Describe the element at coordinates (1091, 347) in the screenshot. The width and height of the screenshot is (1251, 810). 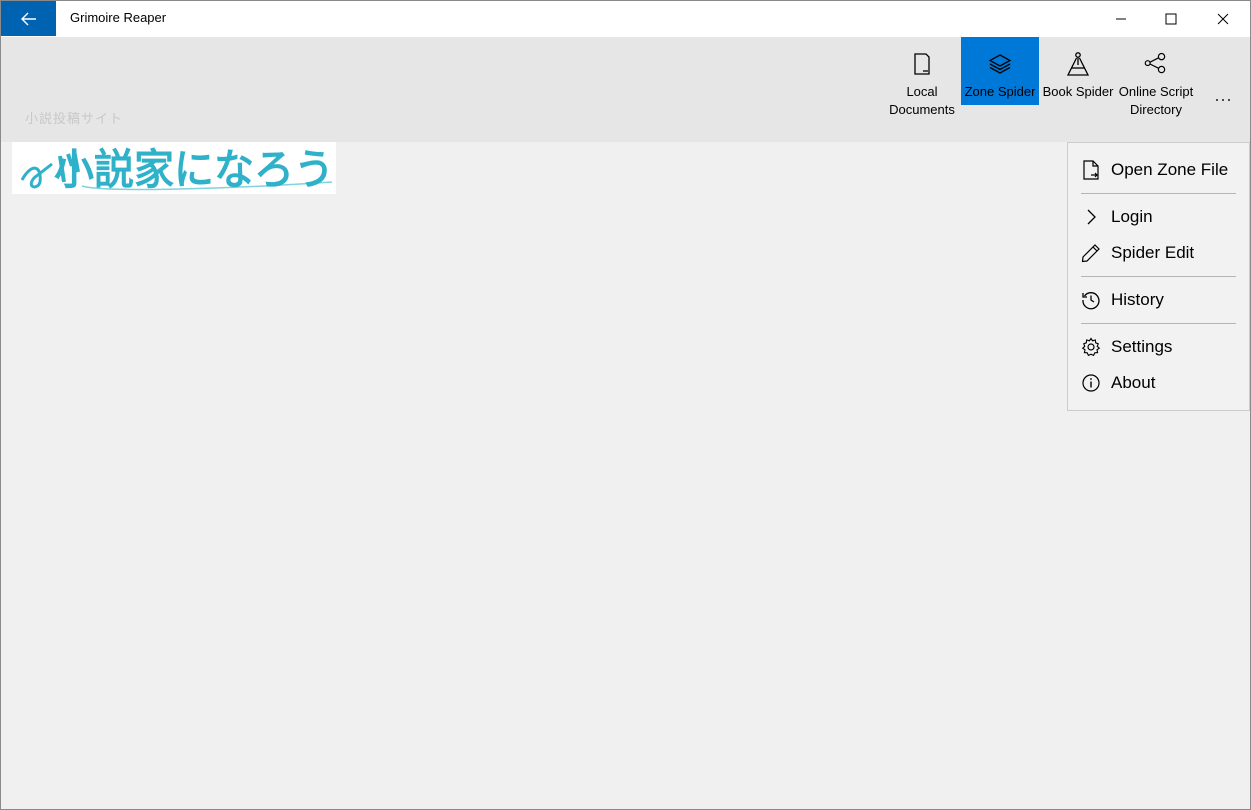
I see `gear-icon` at that location.